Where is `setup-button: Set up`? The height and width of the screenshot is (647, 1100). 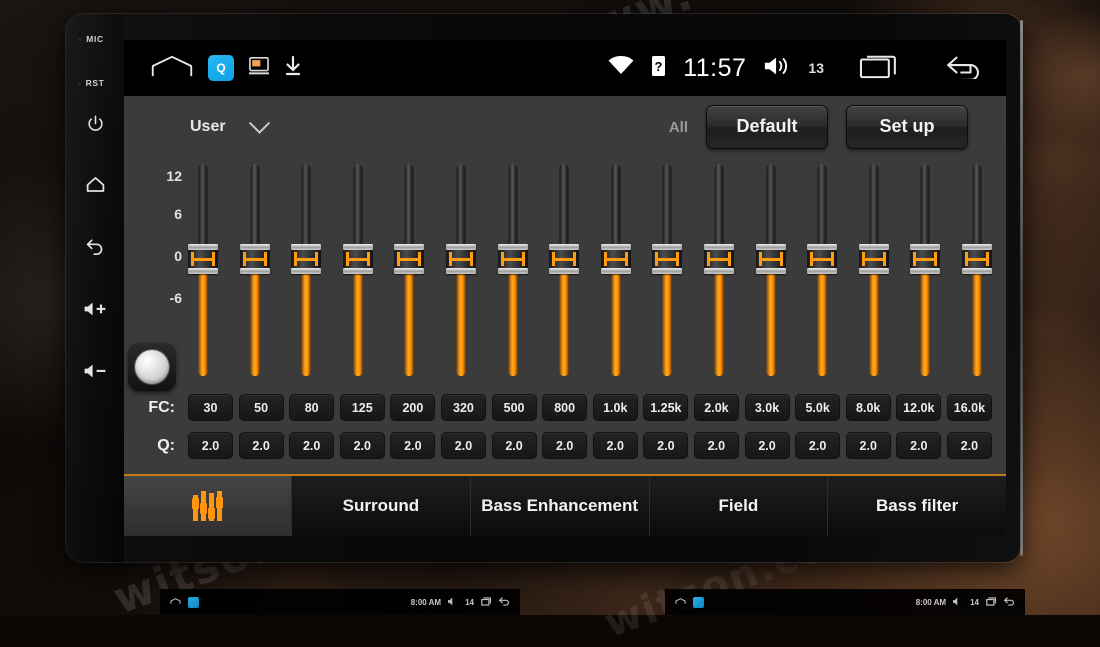
setup-button: Set up is located at coordinates (907, 127).